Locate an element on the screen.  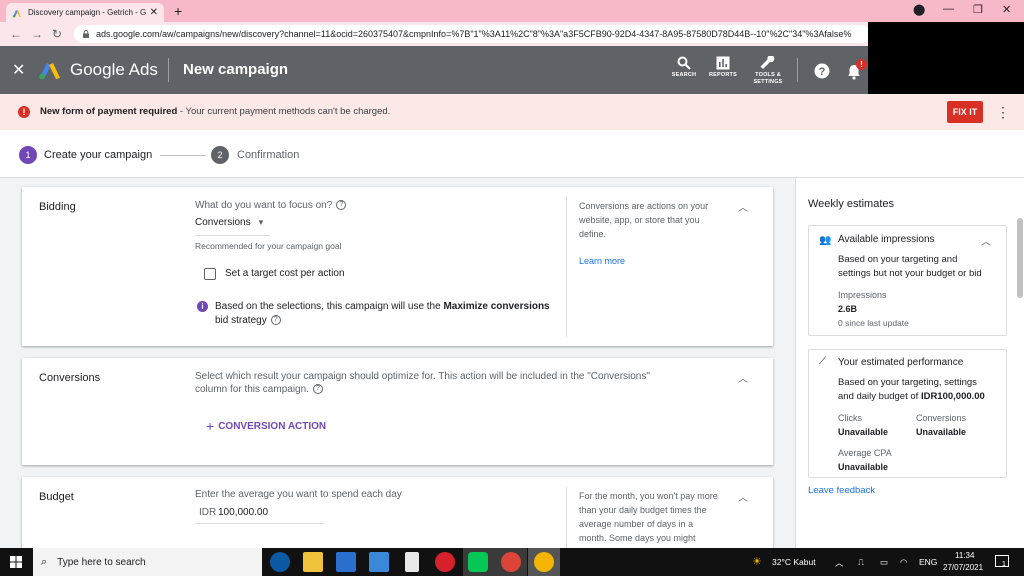
browser-tab: Discovery campaign - Getrich - G ✕ is located at coordinates (85, 12).